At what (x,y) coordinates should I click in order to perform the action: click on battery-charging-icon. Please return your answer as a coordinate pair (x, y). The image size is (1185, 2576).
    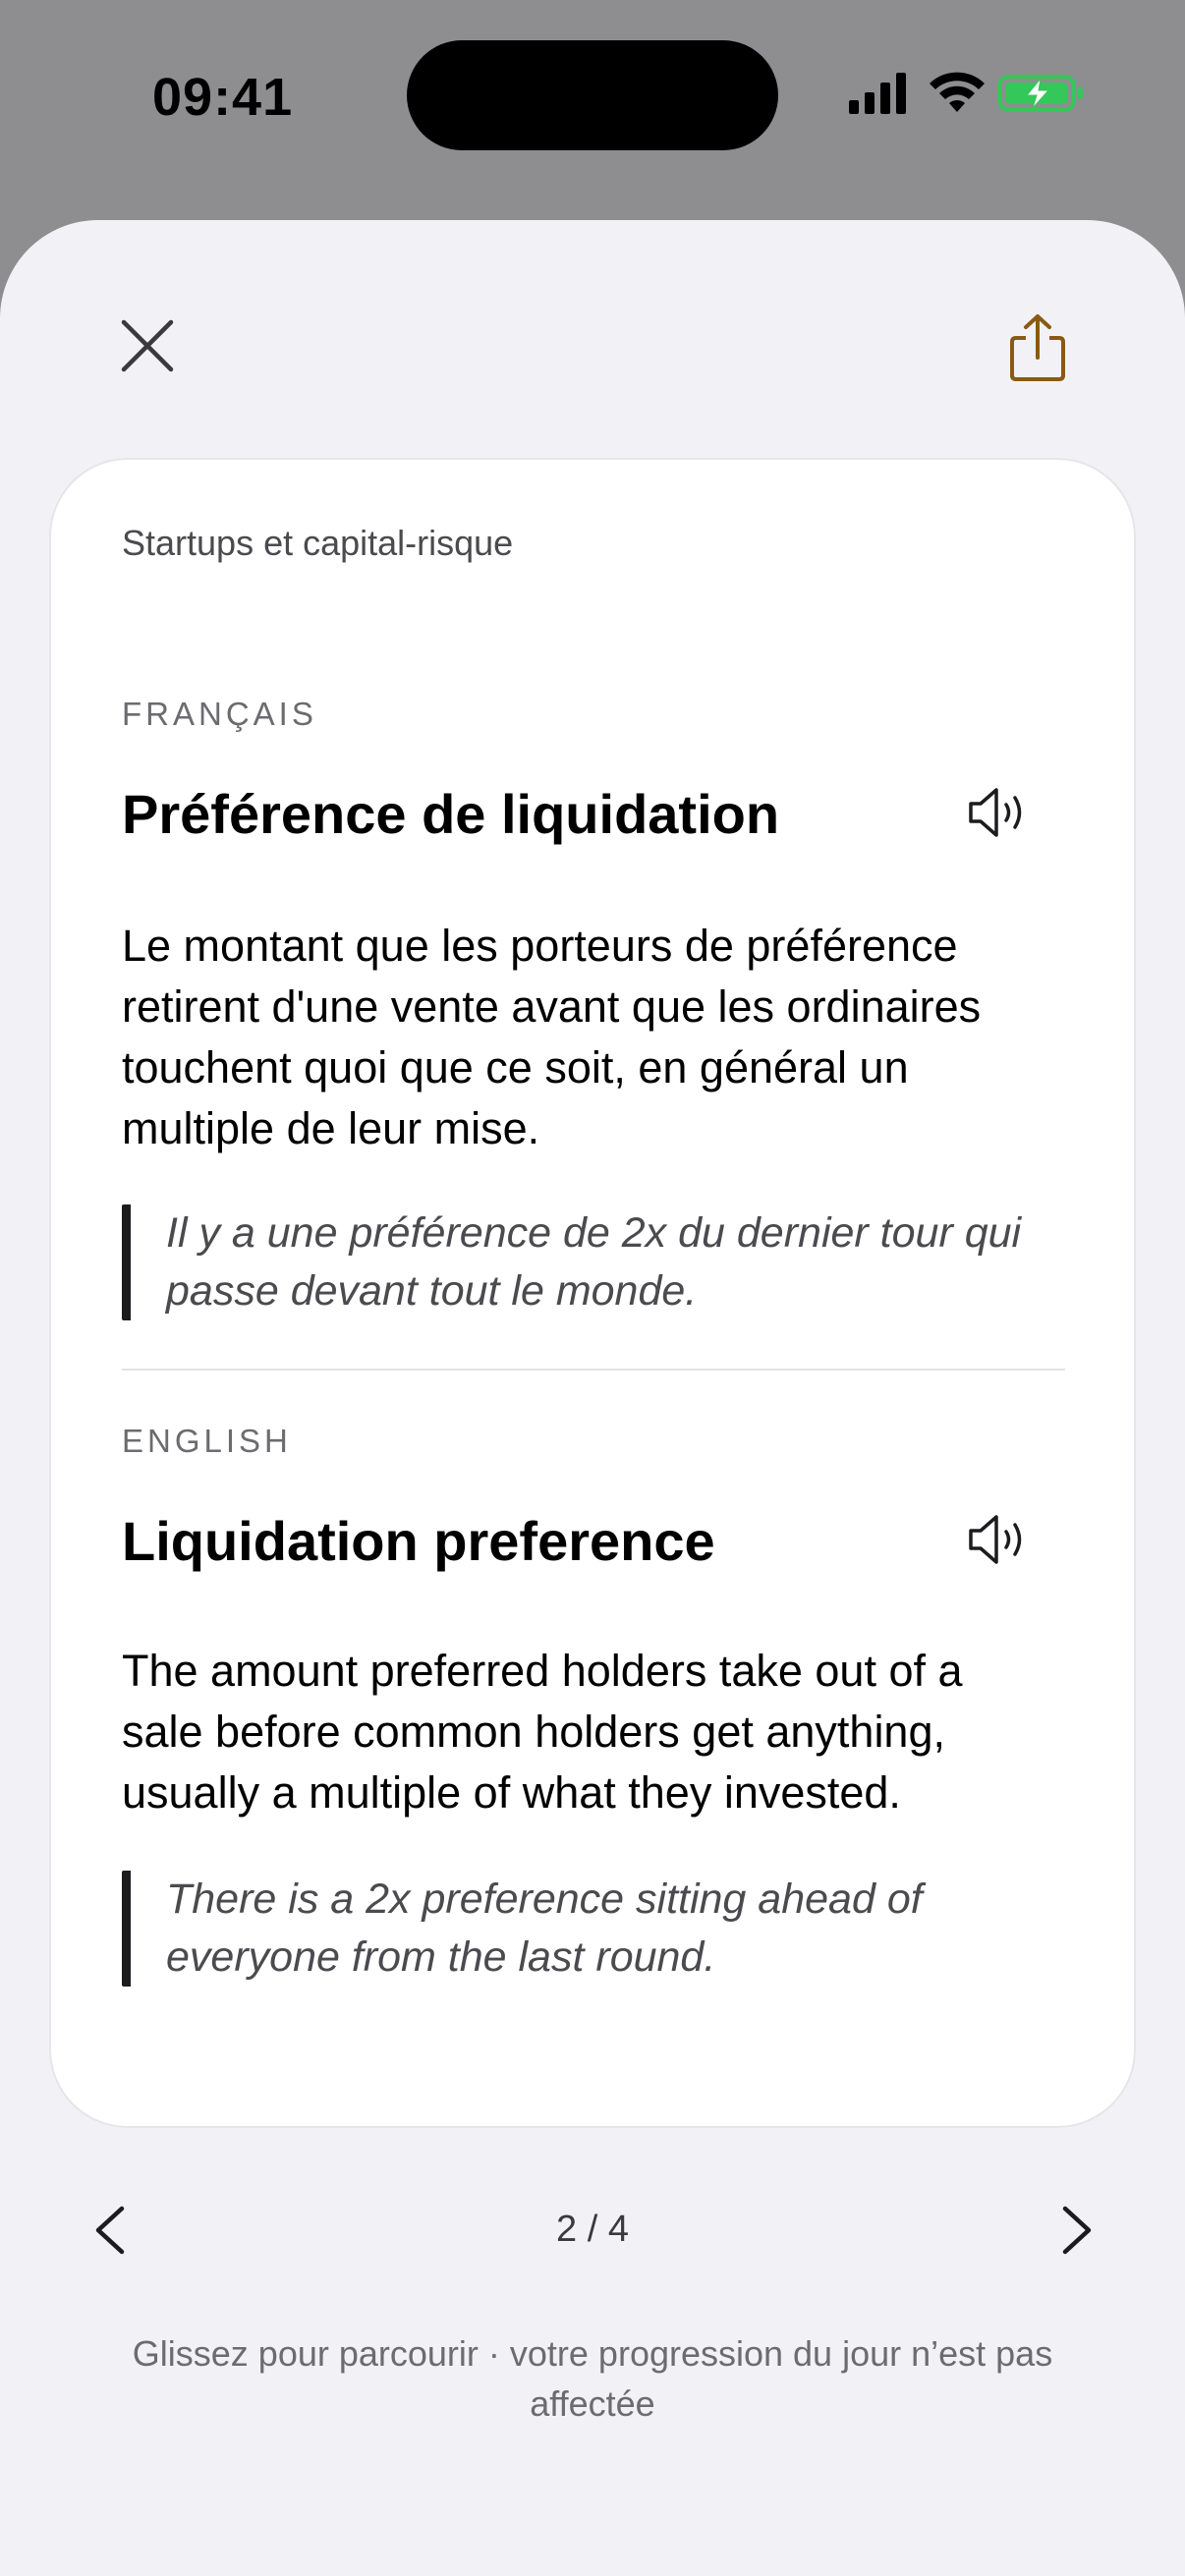
    Looking at the image, I should click on (1040, 93).